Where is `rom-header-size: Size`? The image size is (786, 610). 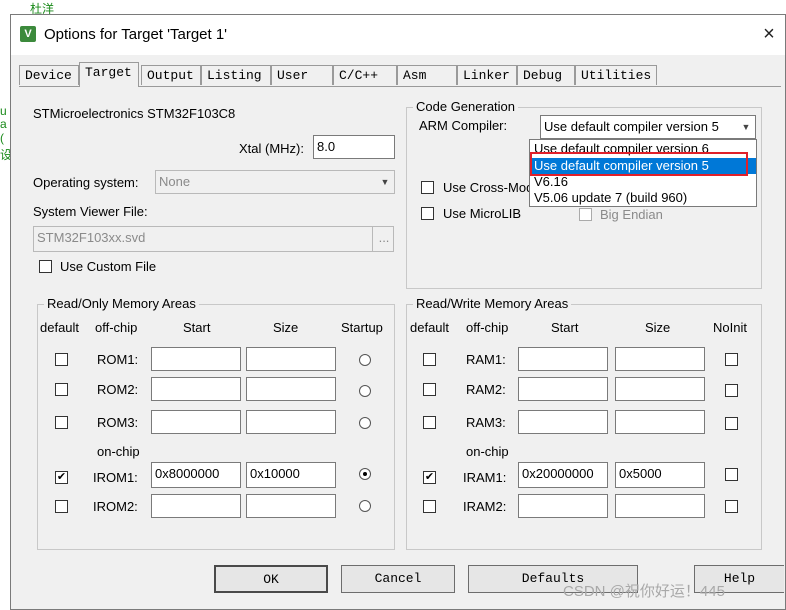 rom-header-size: Size is located at coordinates (286, 327).